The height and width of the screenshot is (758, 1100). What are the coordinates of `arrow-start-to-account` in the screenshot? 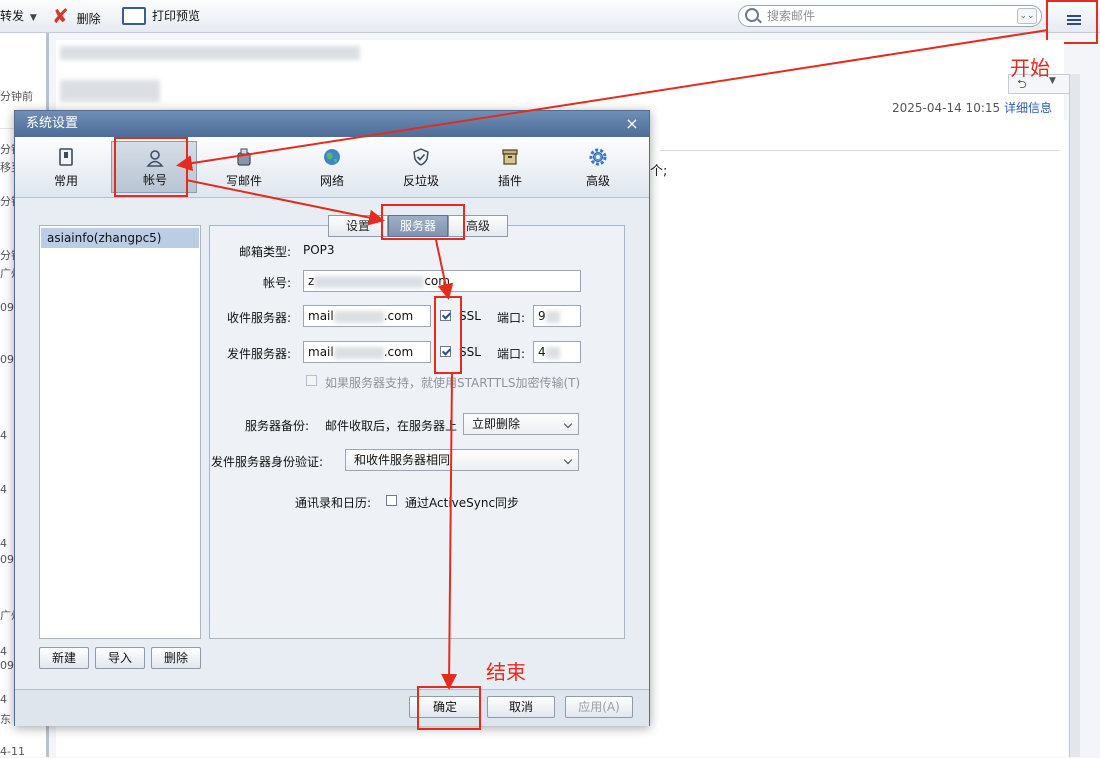 It's located at (612, 100).